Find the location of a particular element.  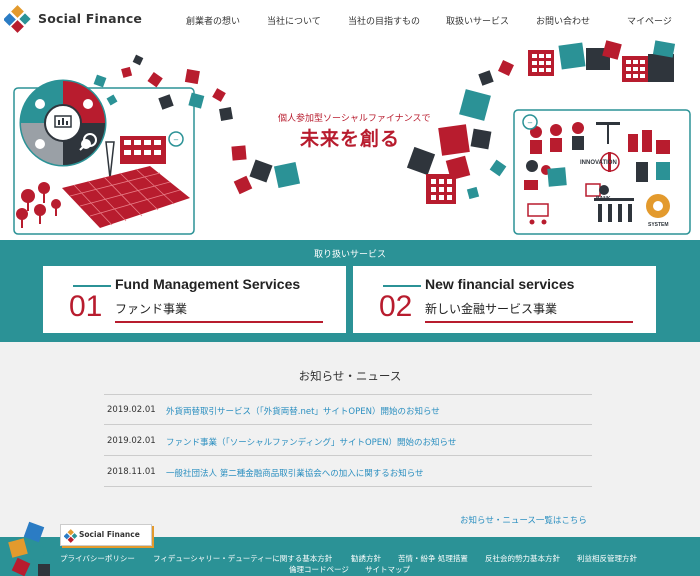

news-link: ファンド事業（「ソーシャルファンディング」サイトOPEN）開始のお知らせ is located at coordinates (311, 442).